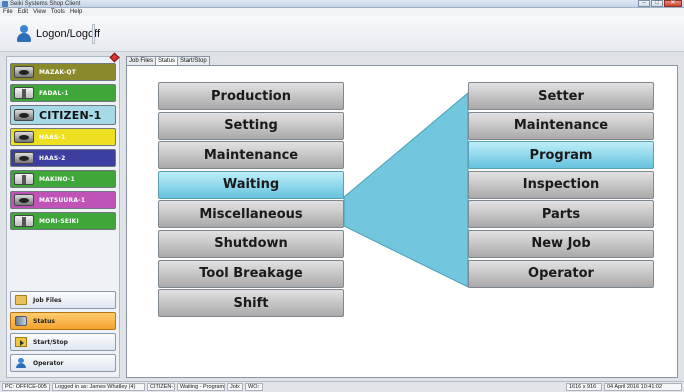  Describe the element at coordinates (63, 300) in the screenshot. I see `nav-job-files: Job Files` at that location.